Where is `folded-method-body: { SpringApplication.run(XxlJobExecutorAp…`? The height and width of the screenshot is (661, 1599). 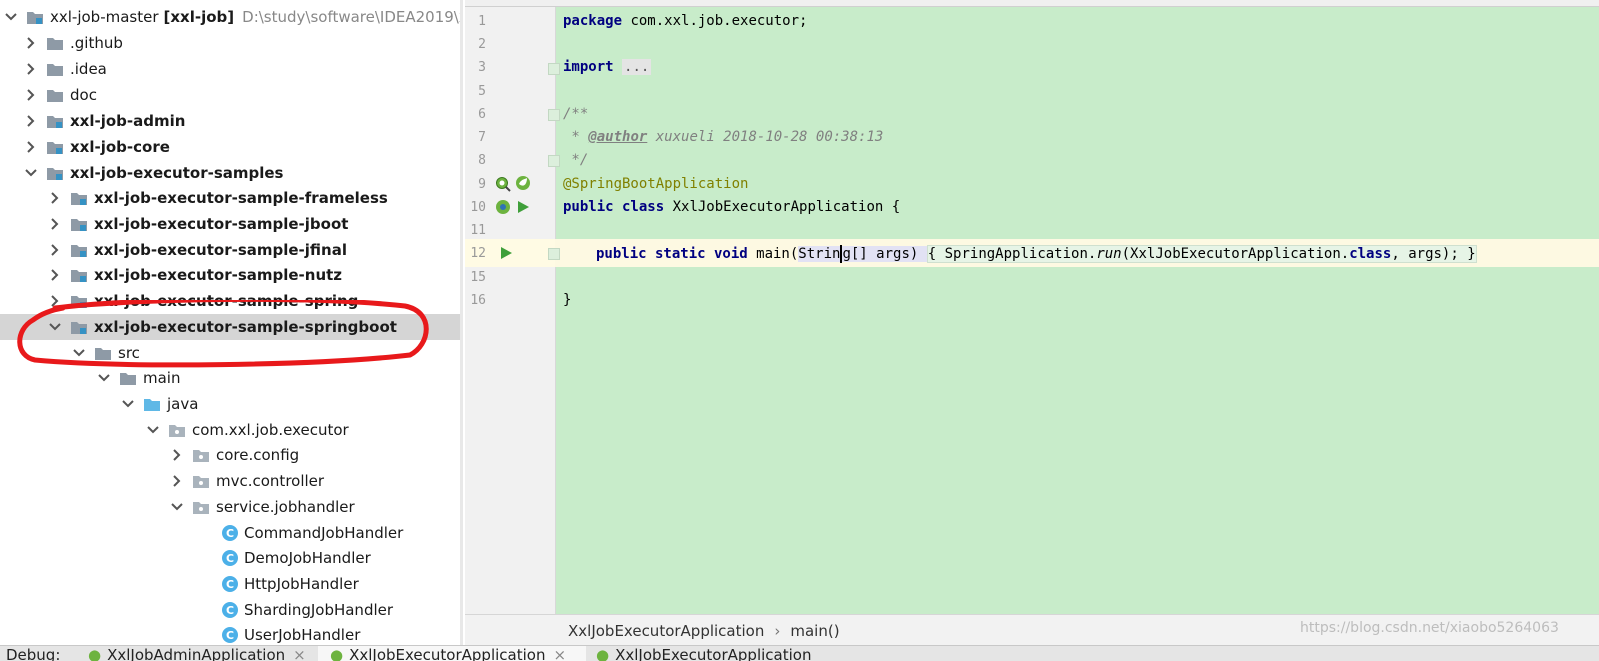 folded-method-body: { SpringApplication.run(XxlJobExecutorAp… is located at coordinates (1201, 254).